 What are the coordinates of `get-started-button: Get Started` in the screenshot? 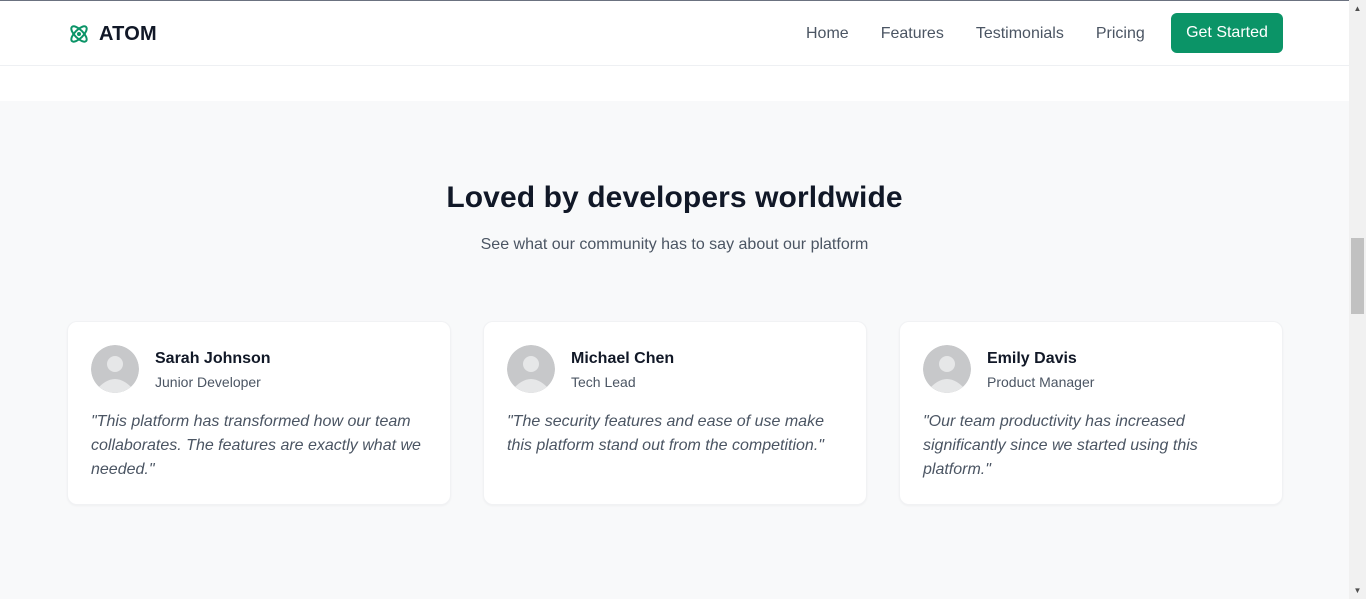 It's located at (1227, 33).